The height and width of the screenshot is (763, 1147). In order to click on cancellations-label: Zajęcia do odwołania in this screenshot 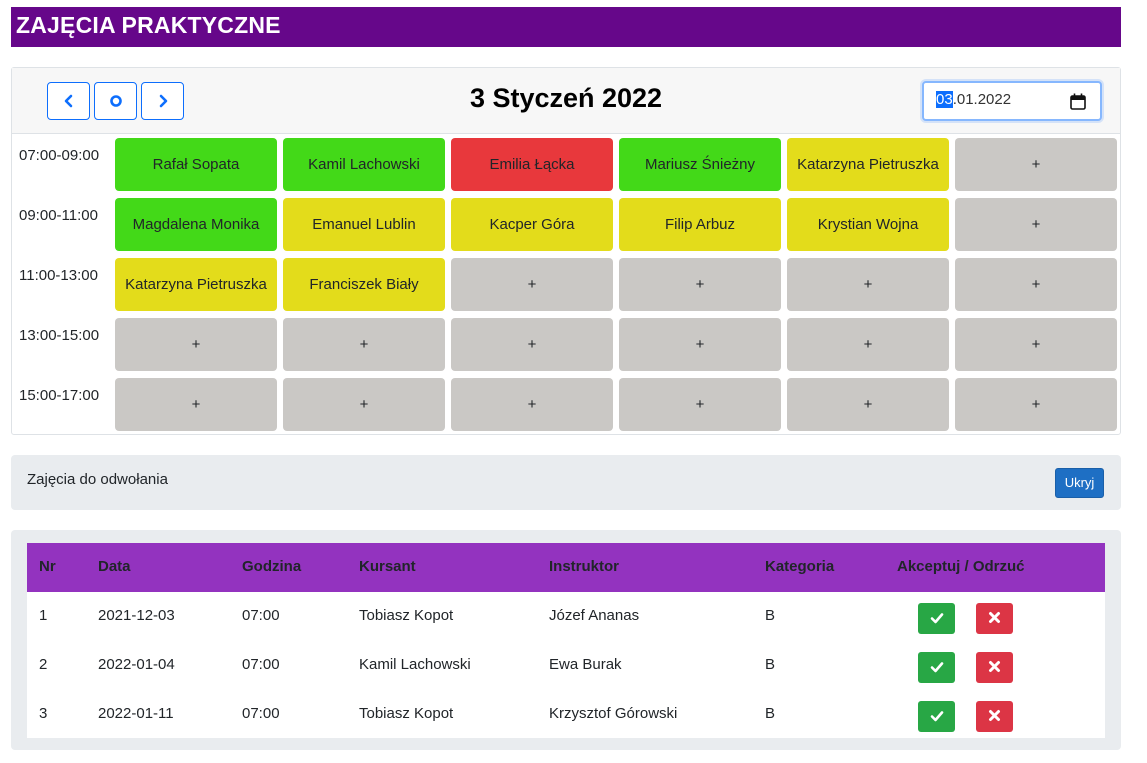, I will do `click(97, 479)`.